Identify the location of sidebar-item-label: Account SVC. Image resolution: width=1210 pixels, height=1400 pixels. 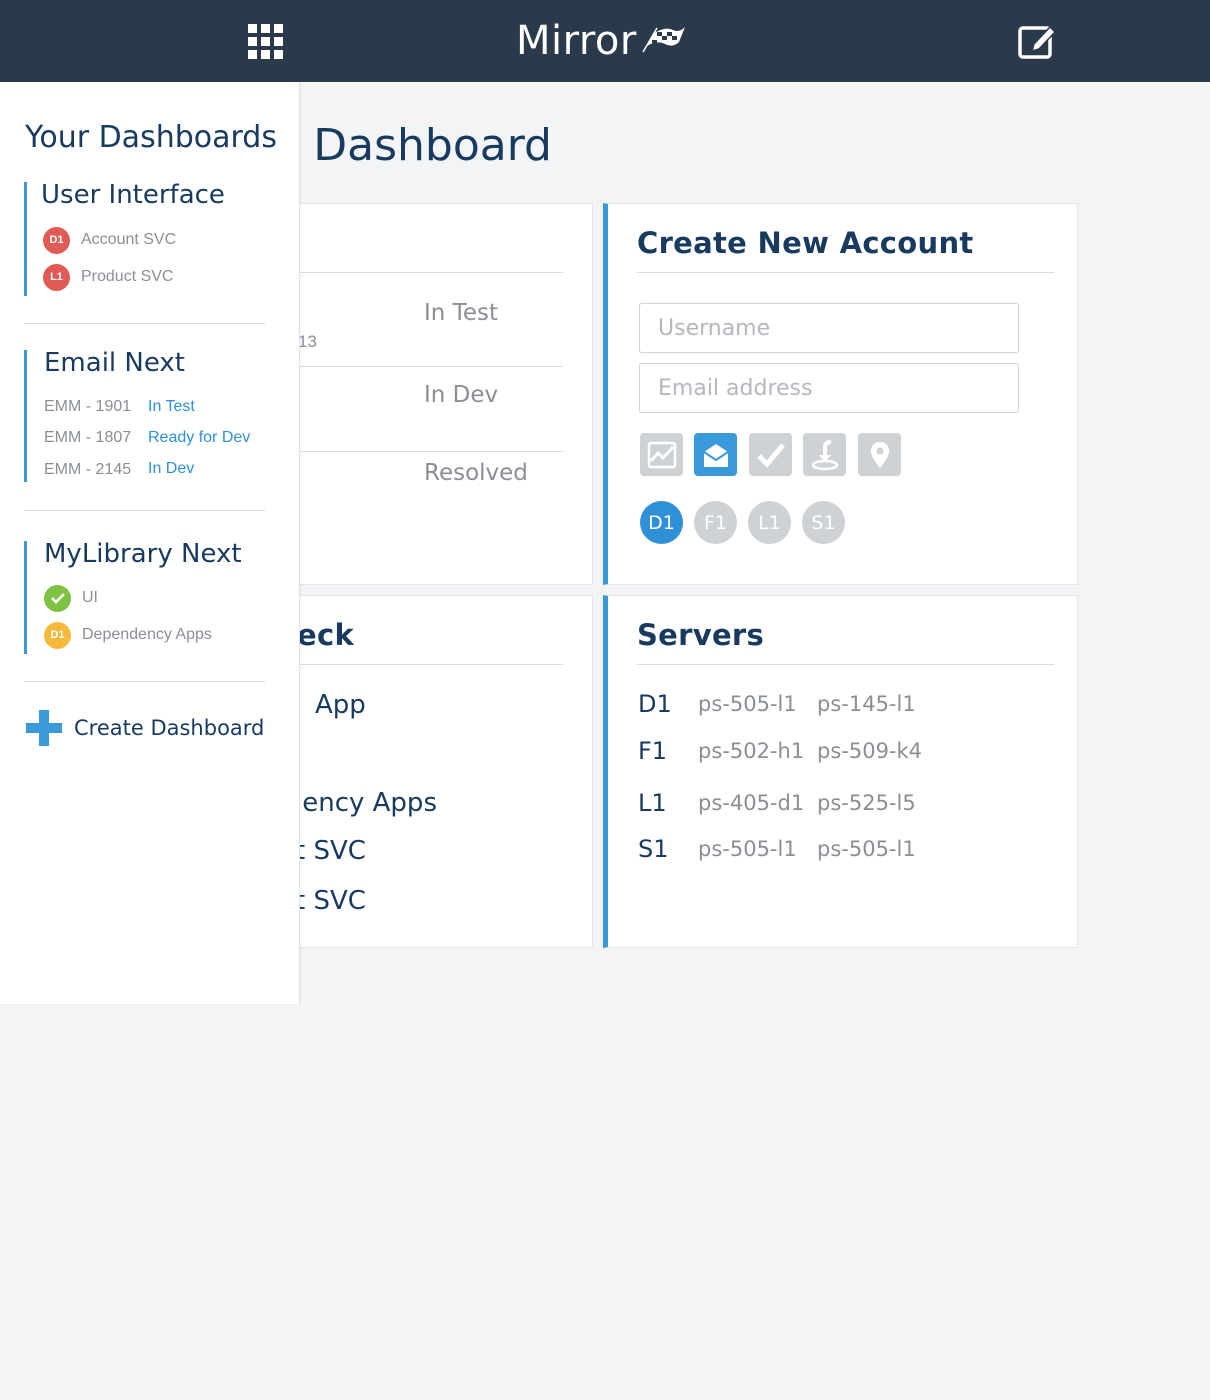
(129, 239).